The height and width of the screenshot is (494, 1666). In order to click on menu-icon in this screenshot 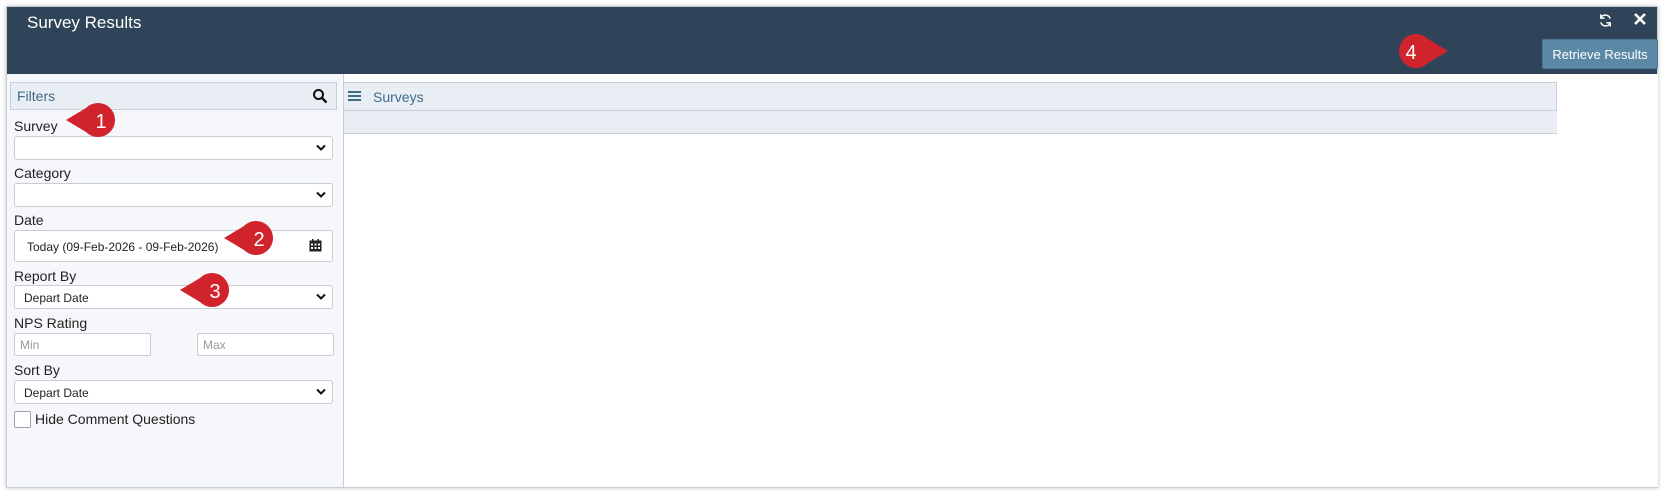, I will do `click(354, 96)`.